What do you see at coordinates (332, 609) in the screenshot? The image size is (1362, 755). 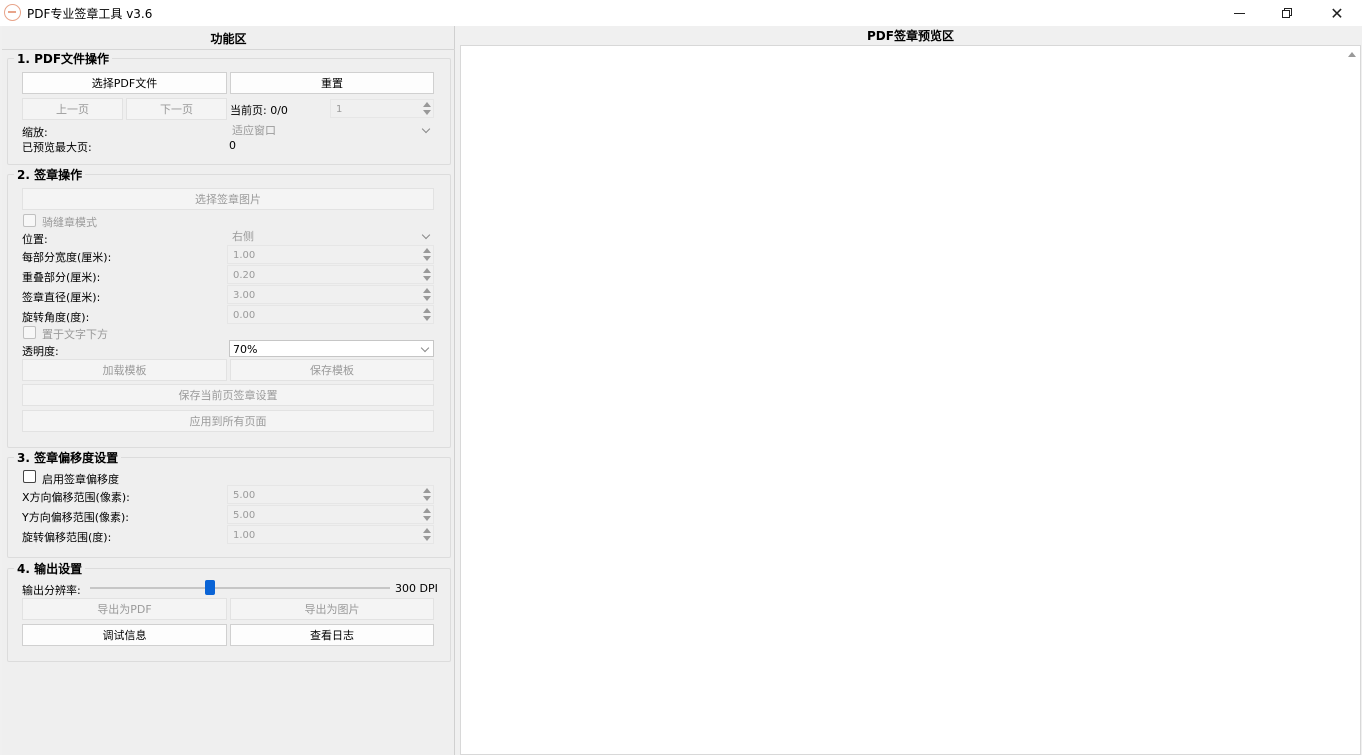 I see `export-image-button: 导出为图片` at bounding box center [332, 609].